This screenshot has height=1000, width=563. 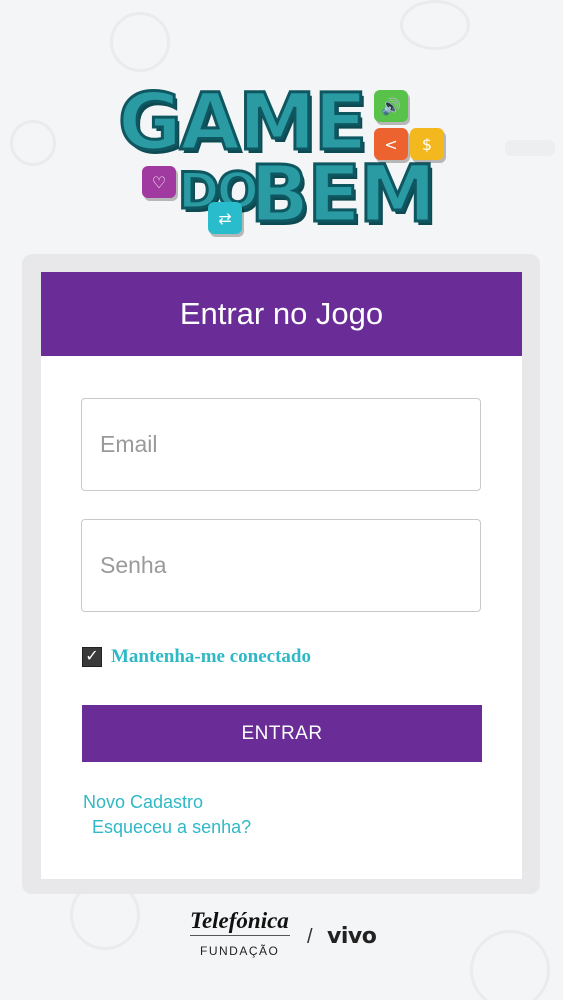 What do you see at coordinates (391, 106) in the screenshot?
I see `speaker-icon: 🔊` at bounding box center [391, 106].